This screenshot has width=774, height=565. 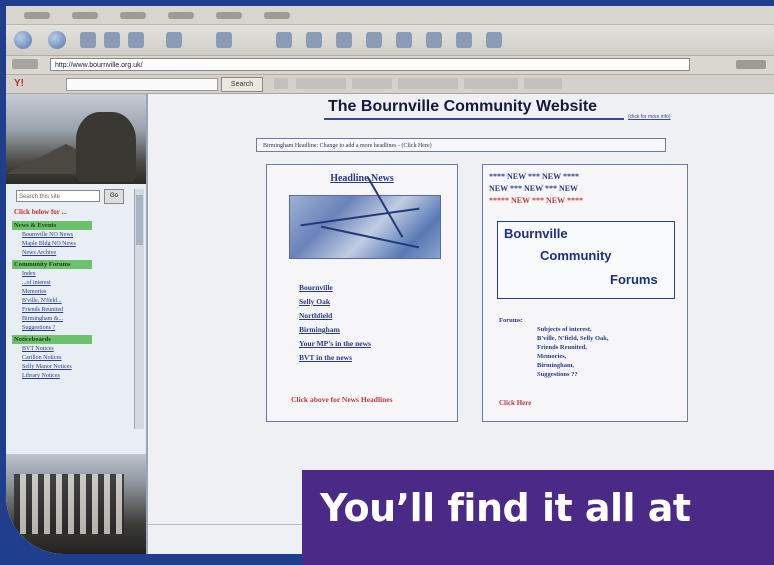 I want to click on forums-logo-line: Forums, so click(x=634, y=279).